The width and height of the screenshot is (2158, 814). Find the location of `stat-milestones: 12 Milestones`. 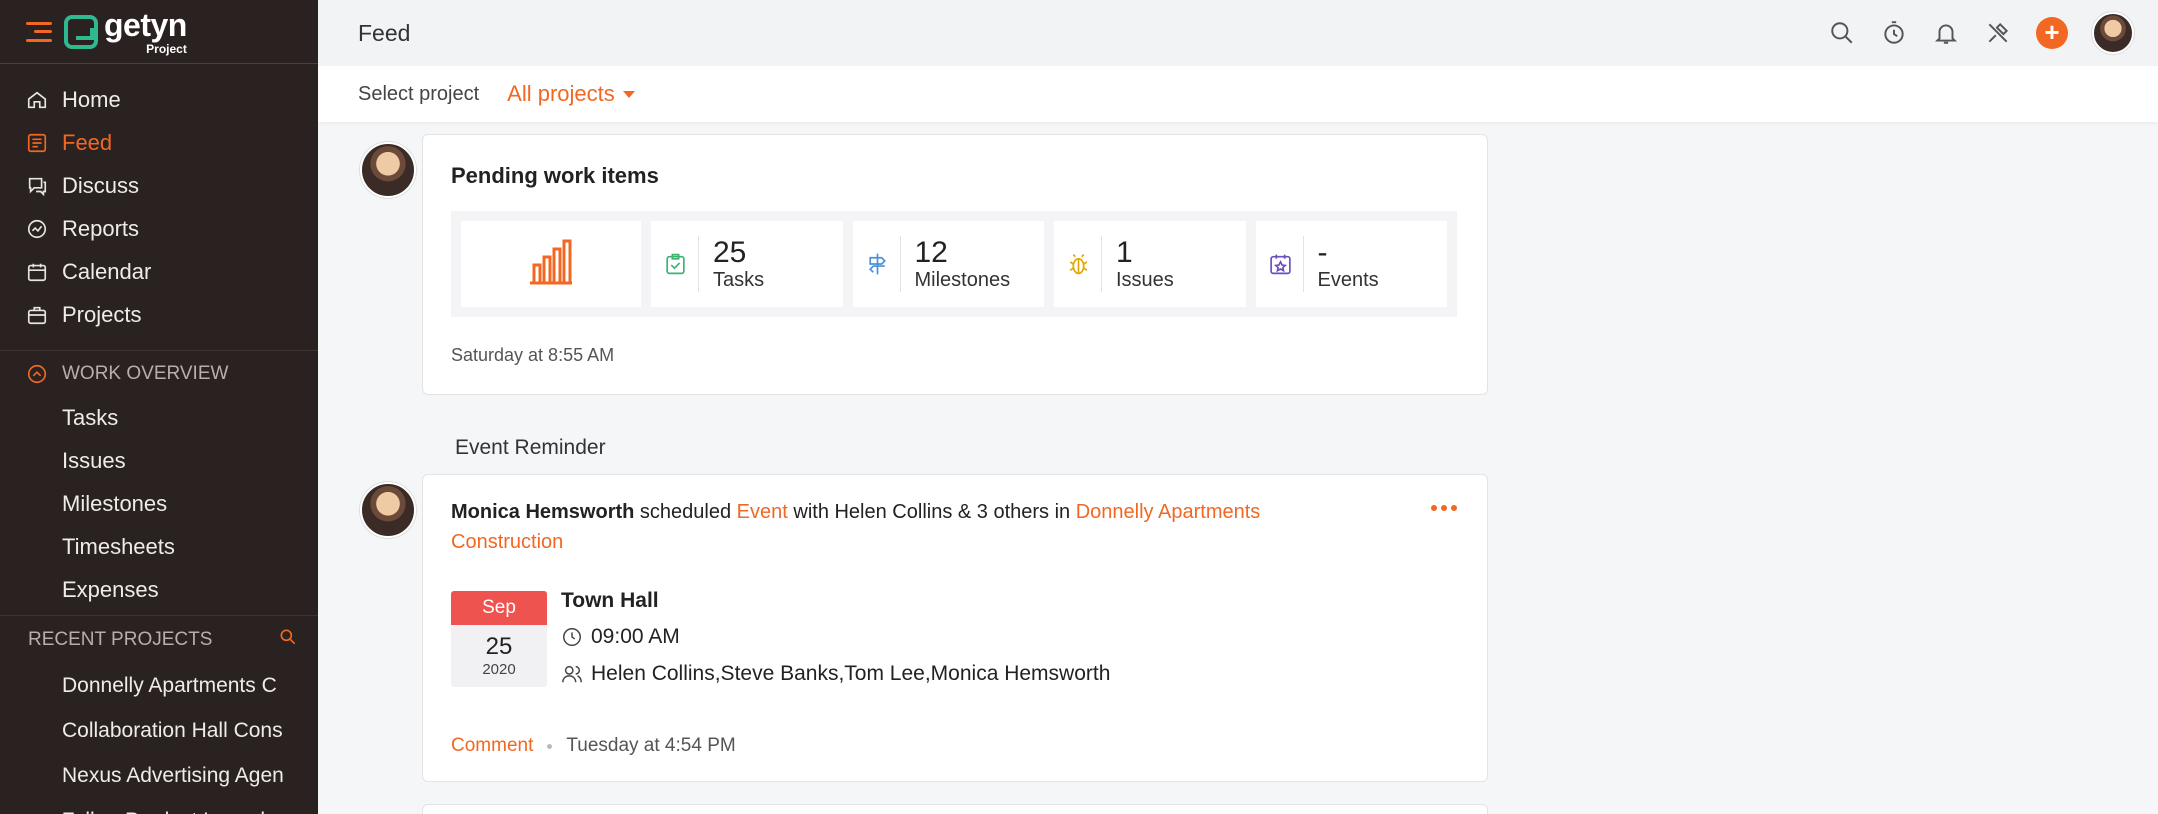

stat-milestones: 12 Milestones is located at coordinates (948, 264).